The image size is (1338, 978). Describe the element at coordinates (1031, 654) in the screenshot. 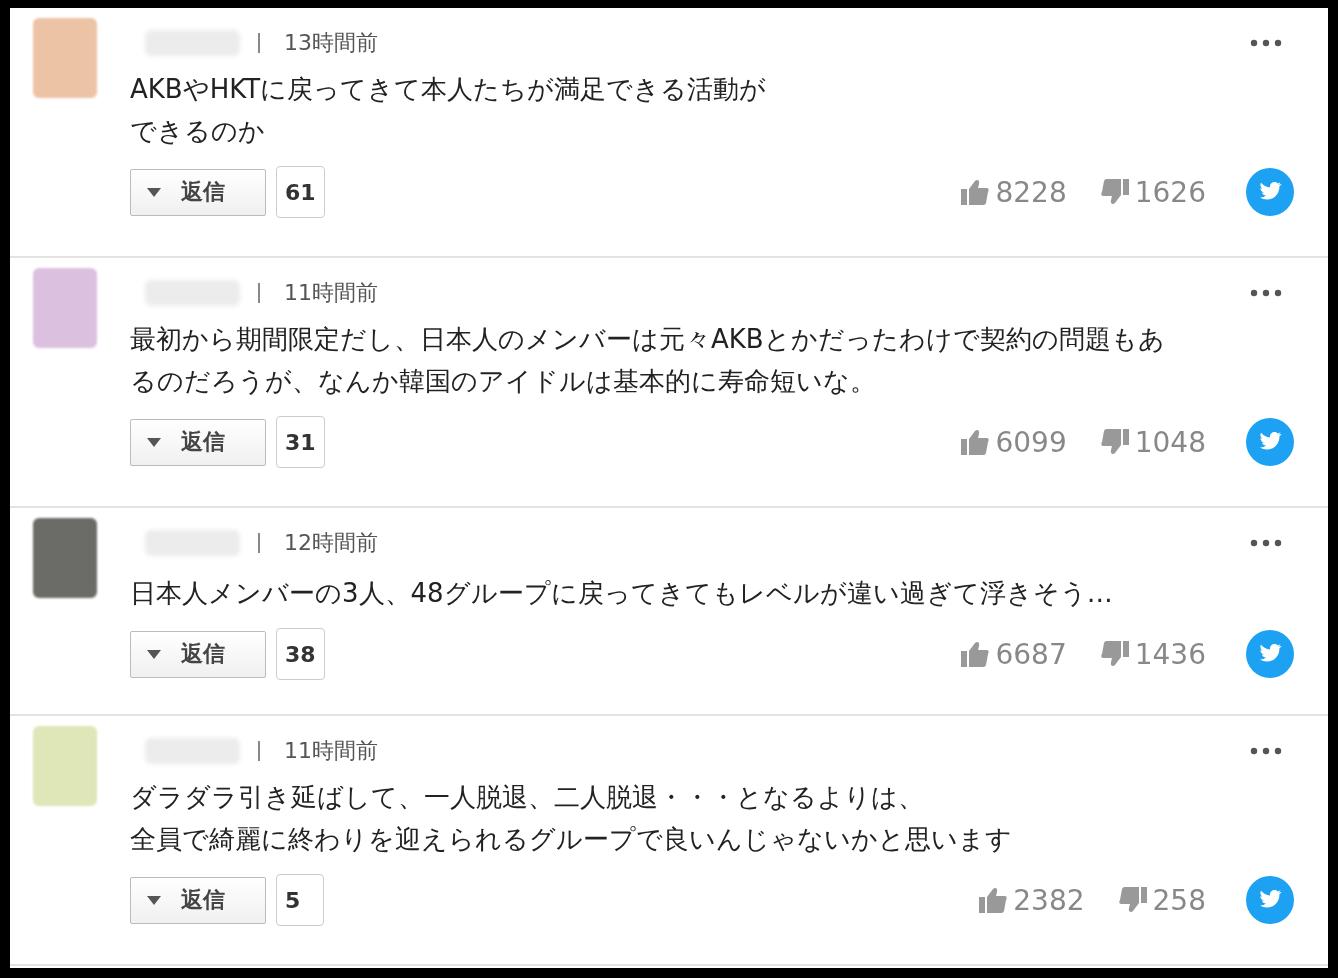

I see `like-count: 6687` at that location.